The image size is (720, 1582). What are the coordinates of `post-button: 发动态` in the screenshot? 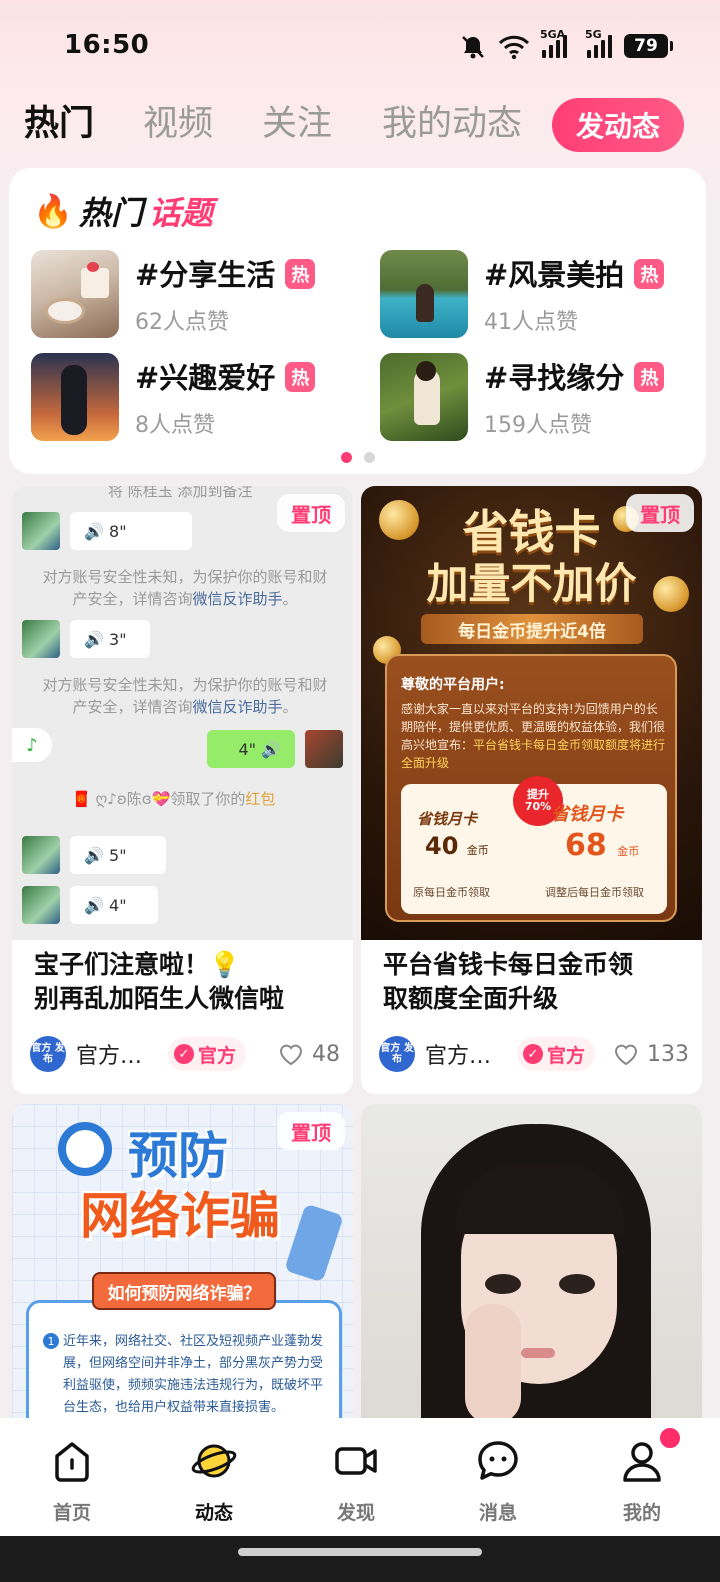 It's located at (618, 125).